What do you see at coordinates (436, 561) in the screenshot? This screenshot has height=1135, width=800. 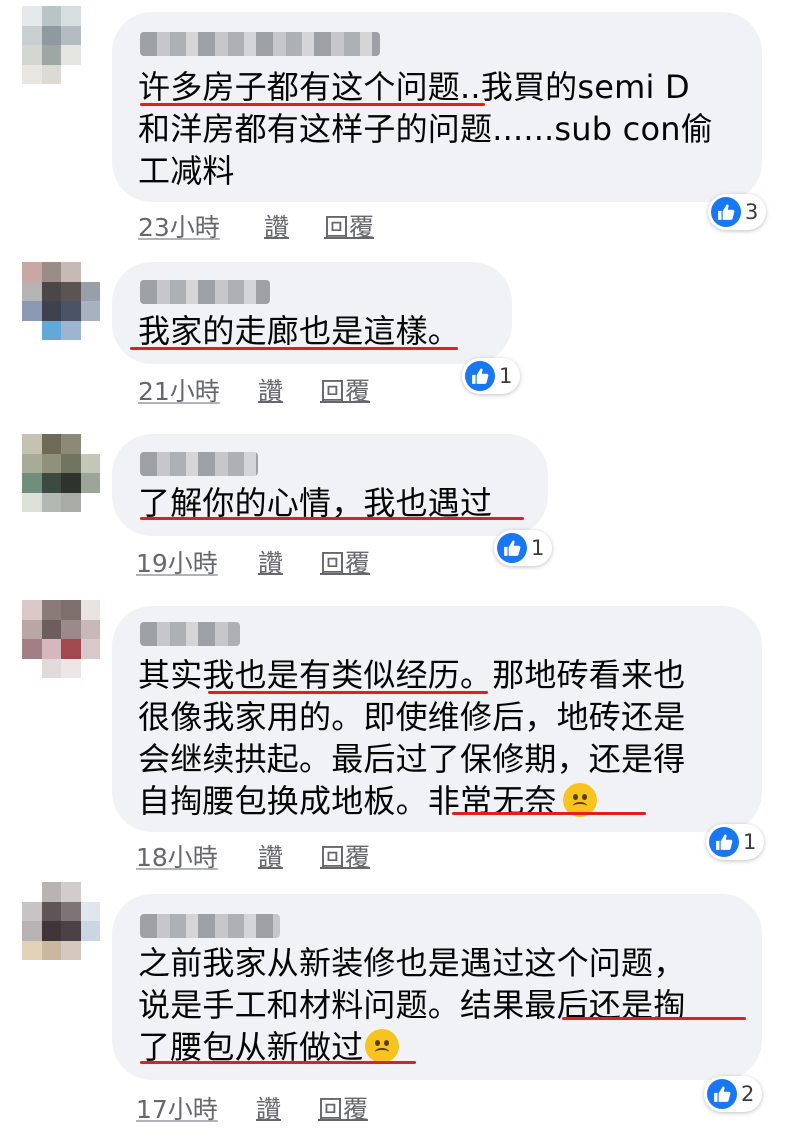 I see `comment-meta: 19小時 讚 回覆` at bounding box center [436, 561].